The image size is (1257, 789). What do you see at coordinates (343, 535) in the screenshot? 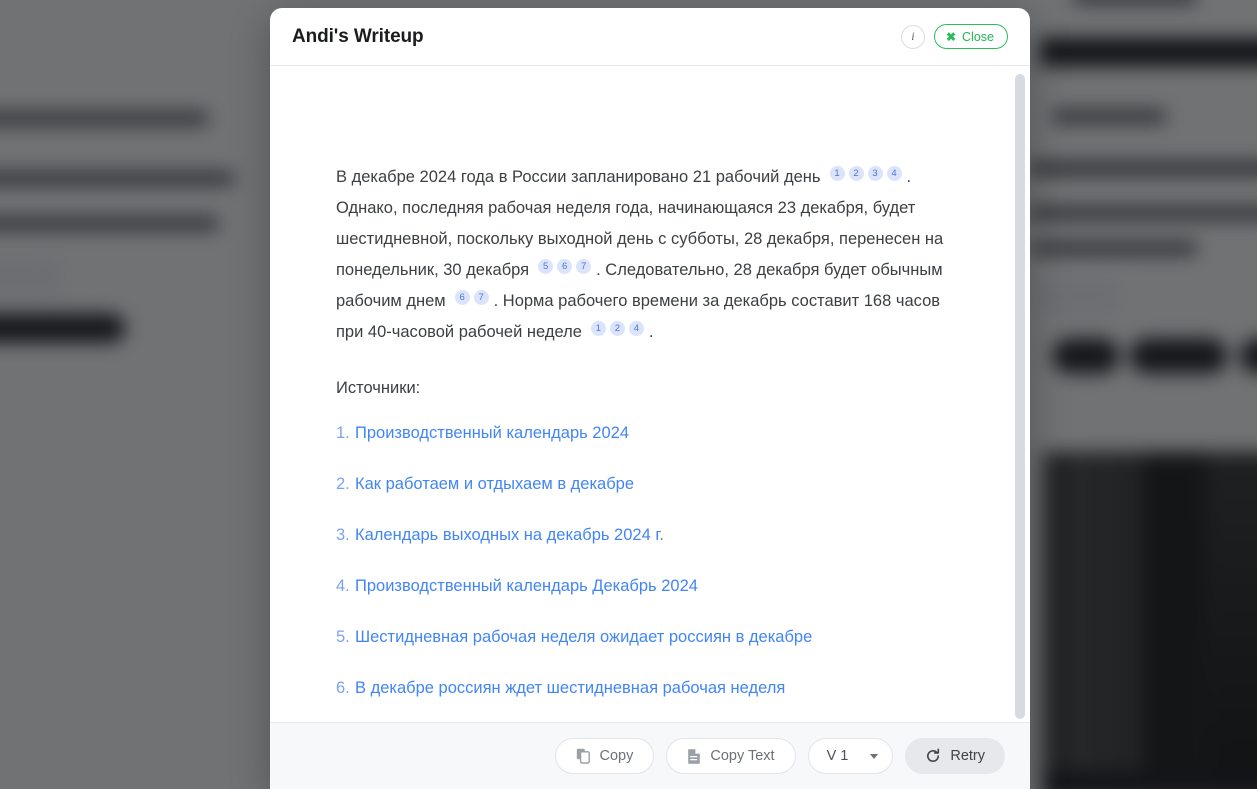
I see `source-number: 3.` at bounding box center [343, 535].